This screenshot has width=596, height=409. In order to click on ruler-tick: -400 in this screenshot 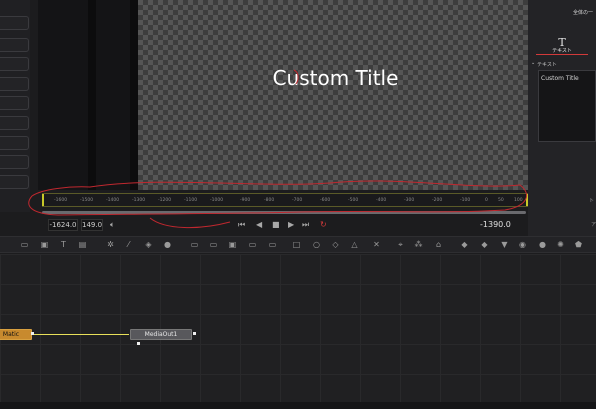, I will do `click(381, 200)`.